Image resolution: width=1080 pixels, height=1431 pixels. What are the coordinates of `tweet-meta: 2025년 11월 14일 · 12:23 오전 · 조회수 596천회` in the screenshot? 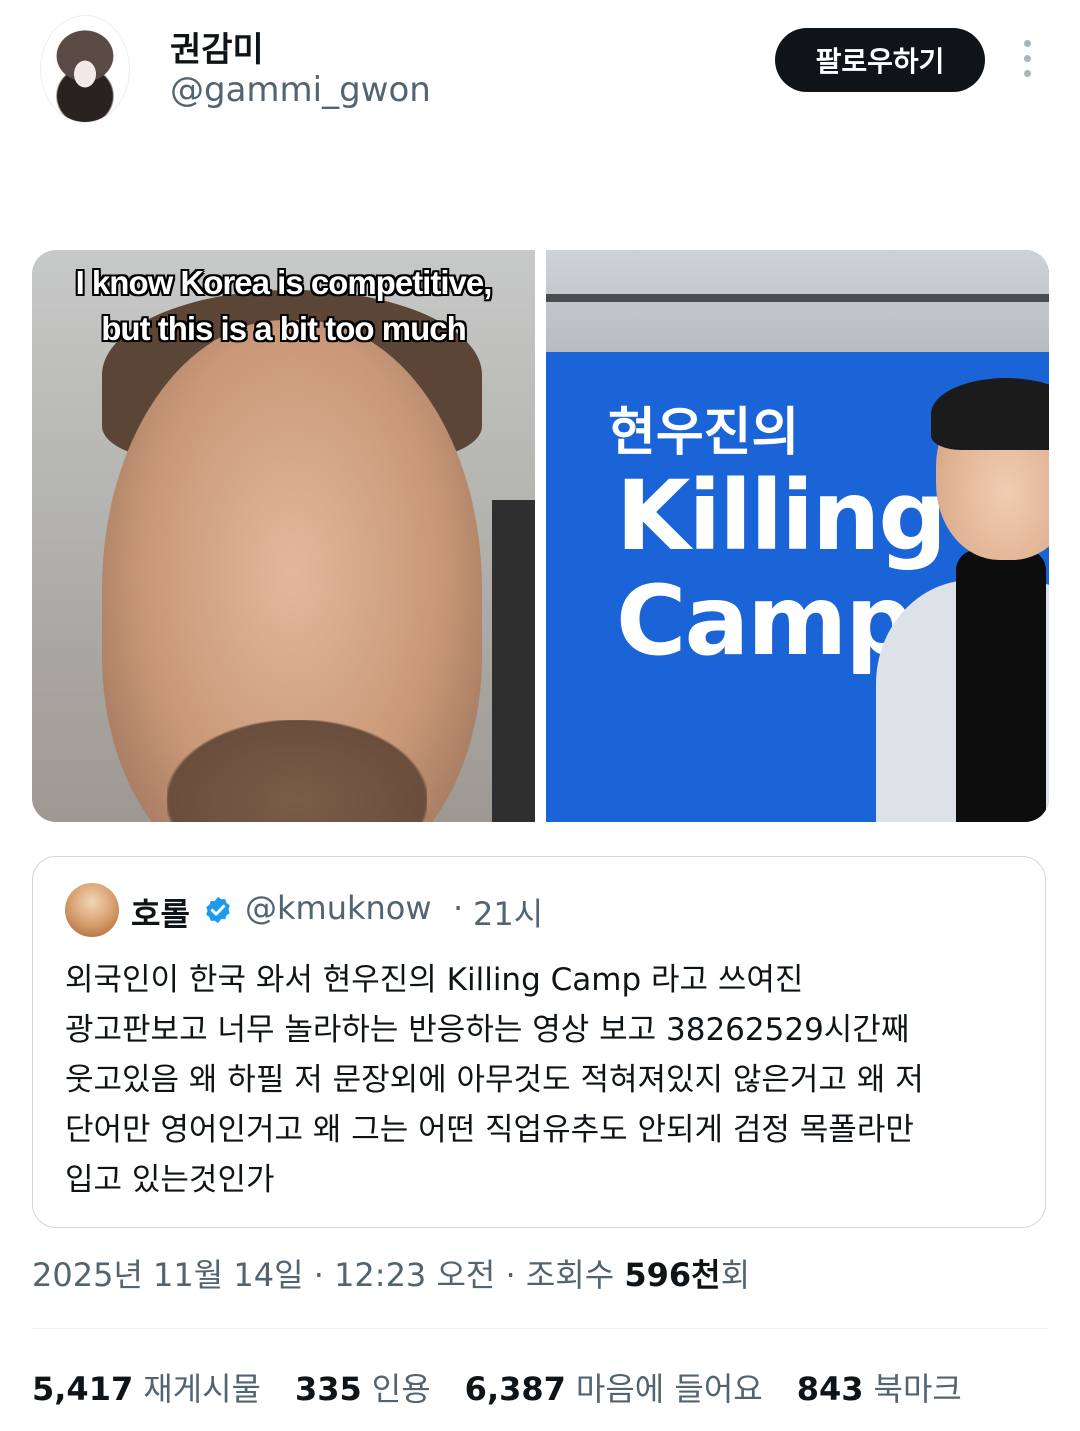 It's located at (391, 1275).